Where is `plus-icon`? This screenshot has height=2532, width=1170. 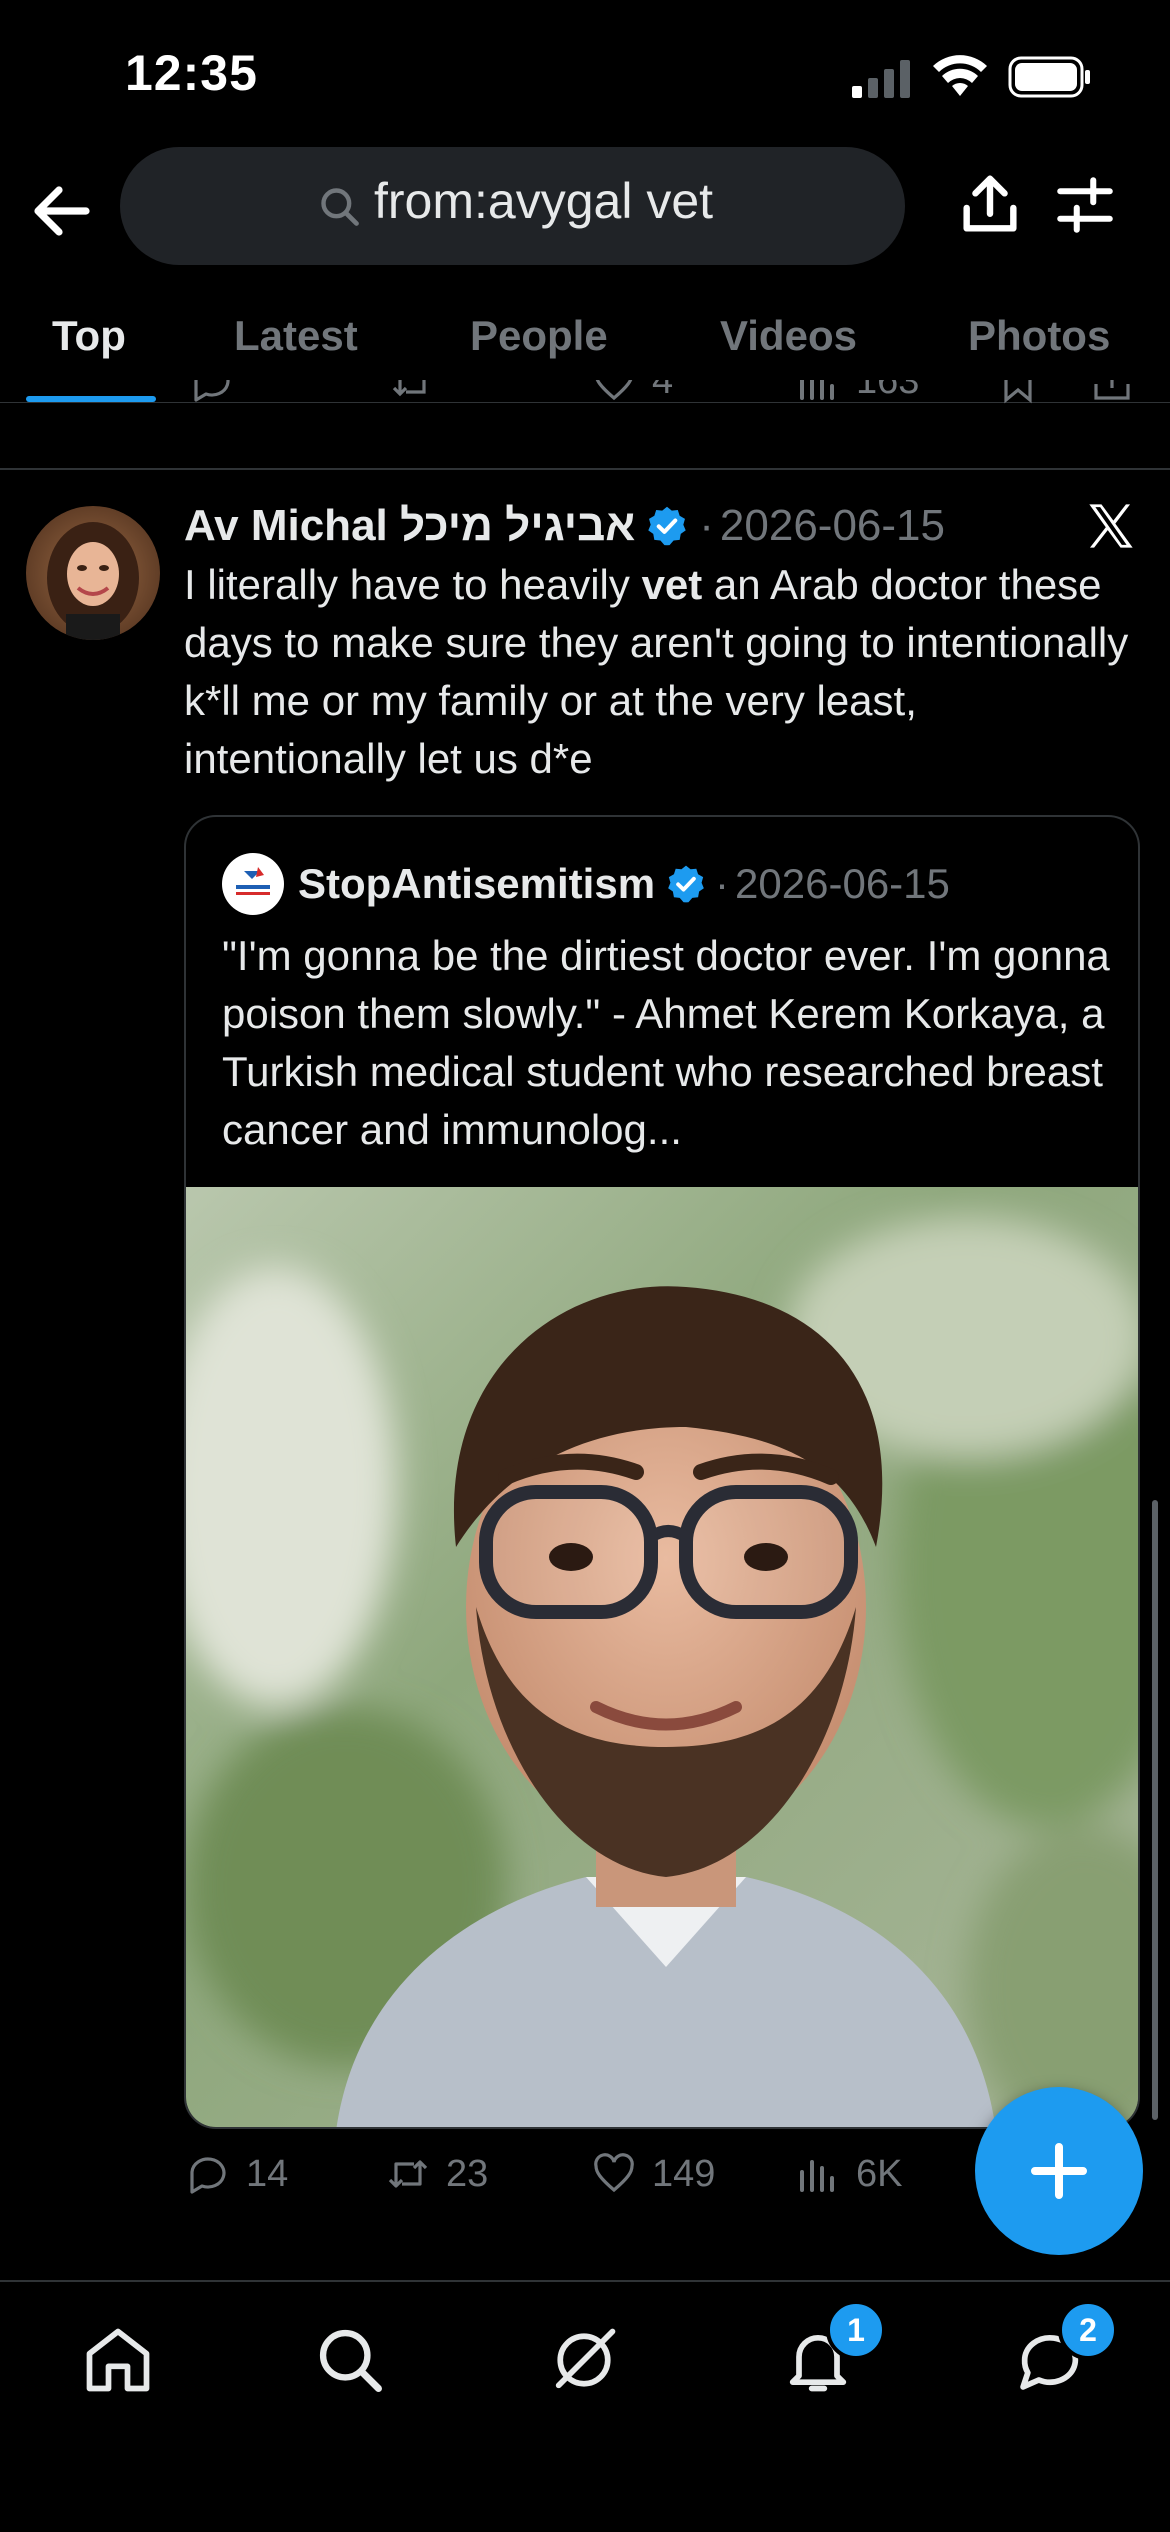 plus-icon is located at coordinates (1059, 2171).